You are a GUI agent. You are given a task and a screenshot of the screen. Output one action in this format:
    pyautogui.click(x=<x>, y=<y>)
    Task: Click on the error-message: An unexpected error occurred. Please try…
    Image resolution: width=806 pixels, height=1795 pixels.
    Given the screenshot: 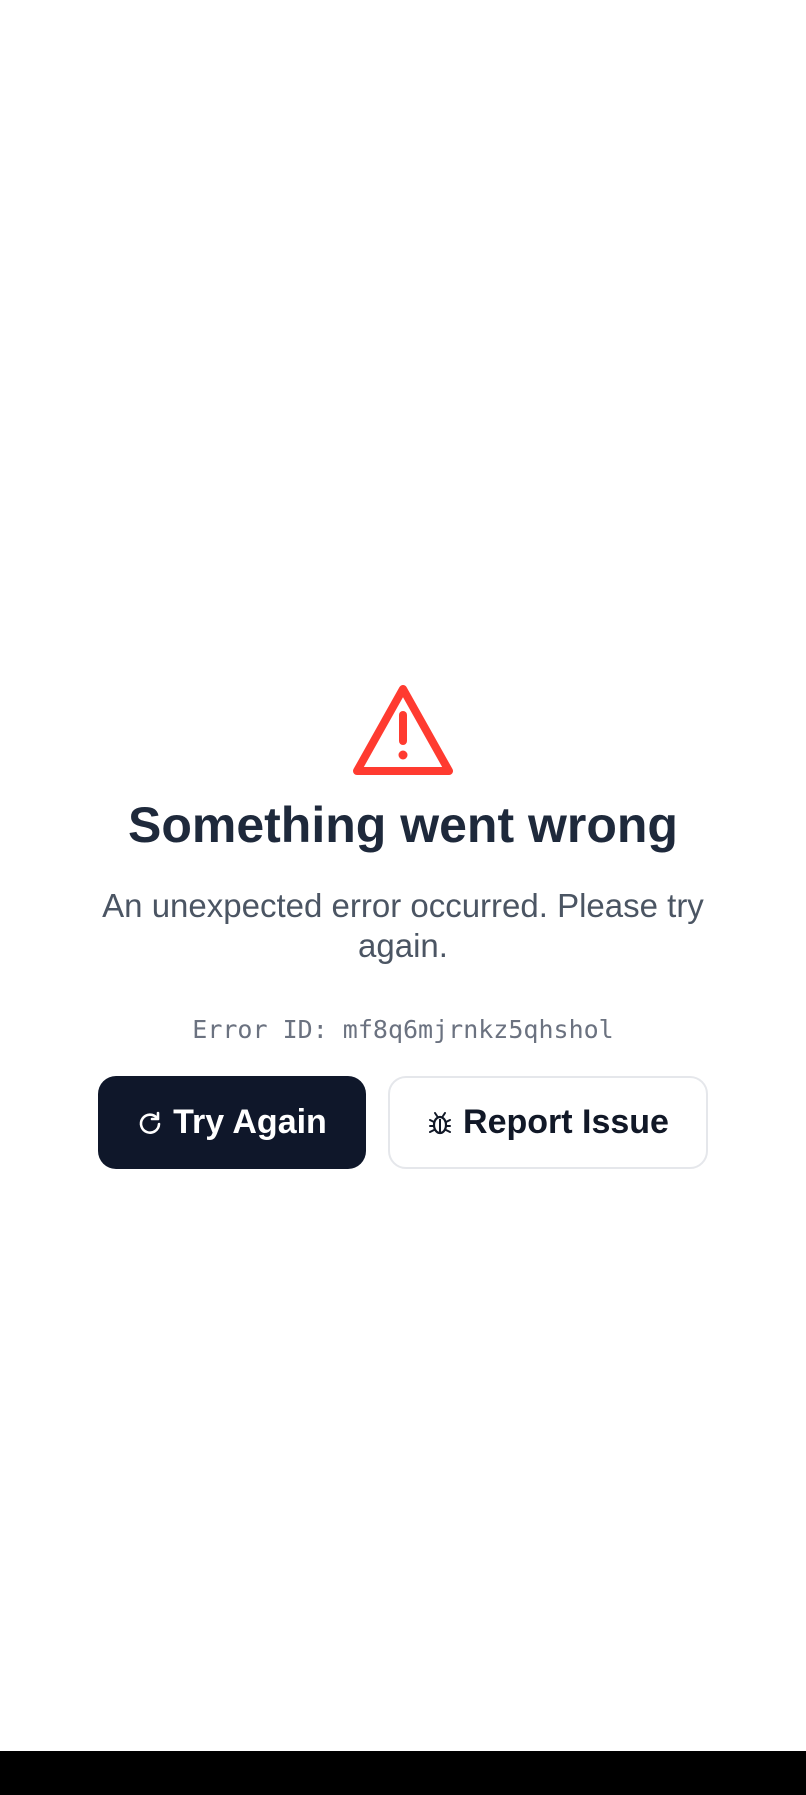 What is the action you would take?
    pyautogui.click(x=403, y=925)
    